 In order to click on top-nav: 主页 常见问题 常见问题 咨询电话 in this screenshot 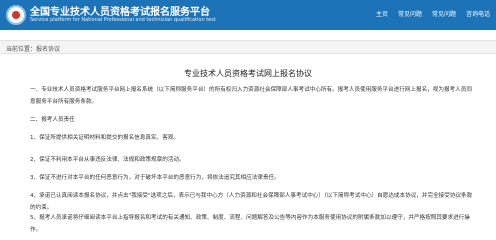, I will do `click(433, 13)`.